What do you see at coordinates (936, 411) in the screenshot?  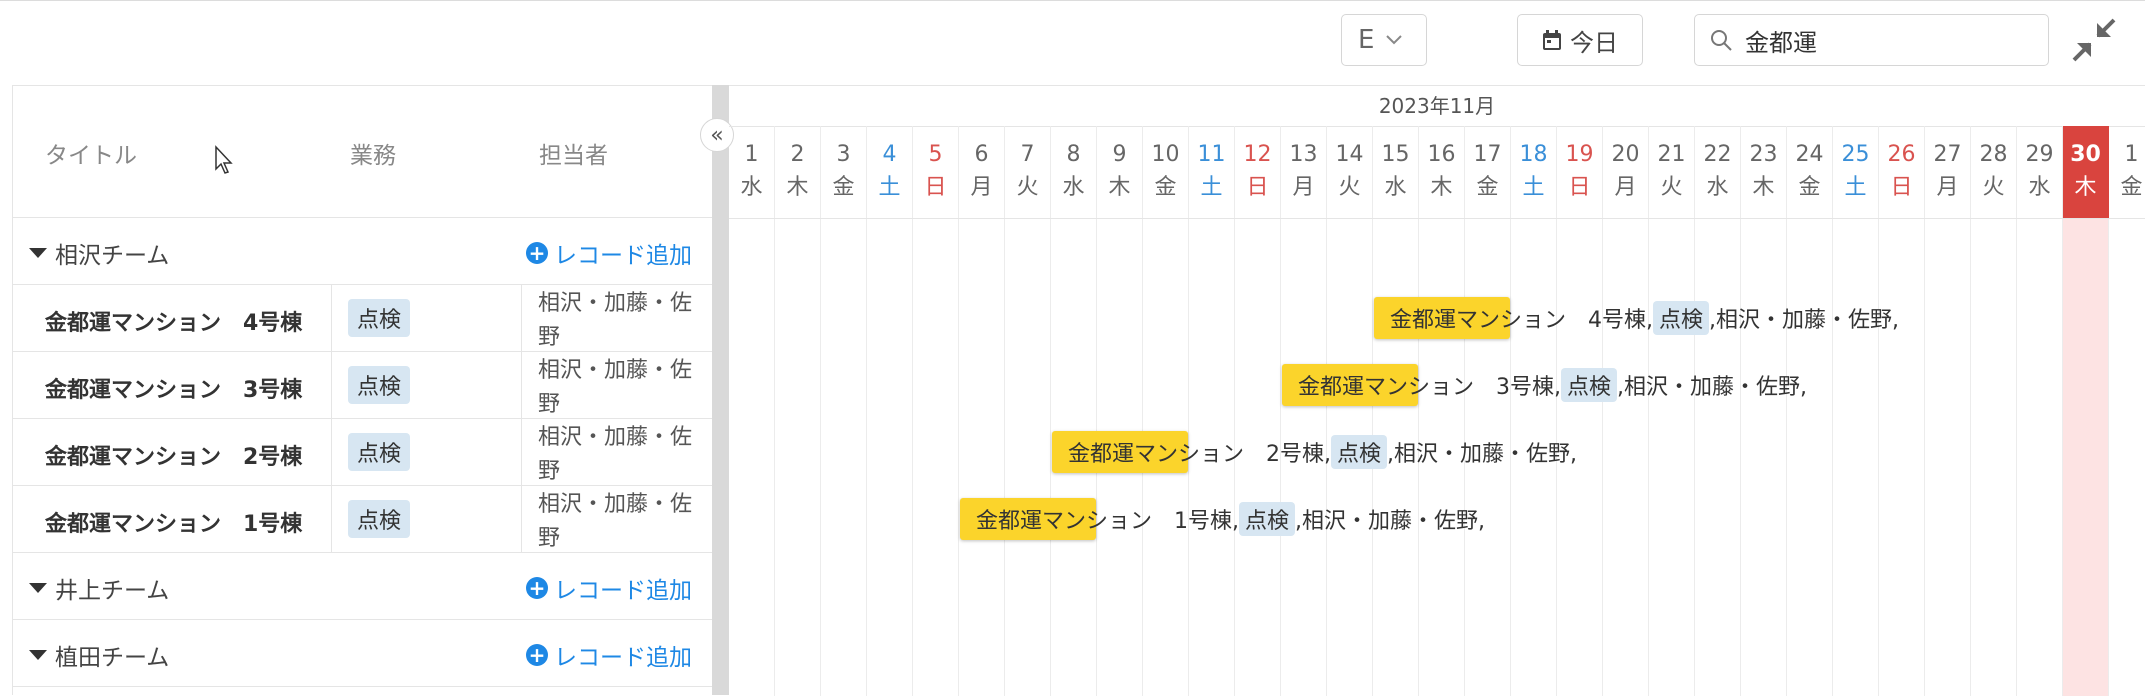 I see `day-column: 5日` at bounding box center [936, 411].